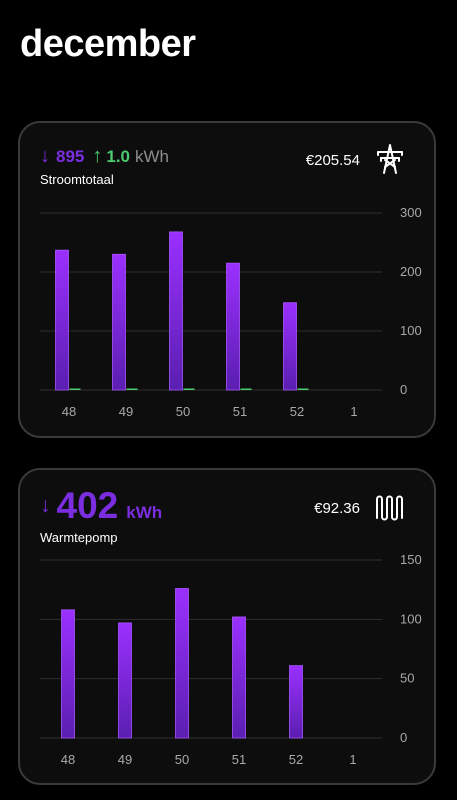  I want to click on y-tick-label: 300, so click(411, 212).